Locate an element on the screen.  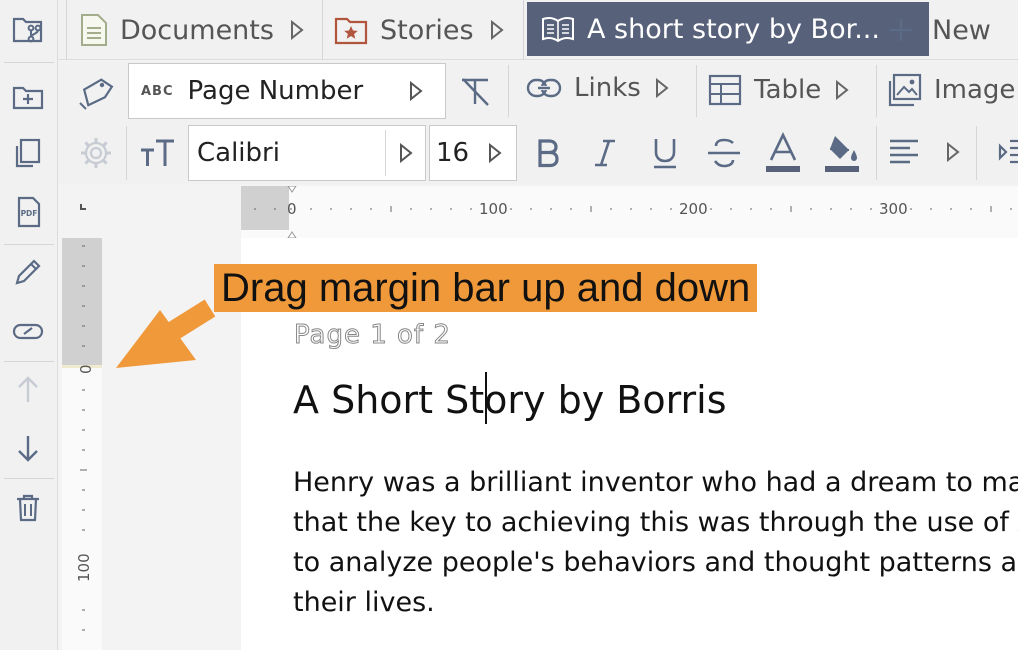
ruler-label-h: 300 is located at coordinates (893, 209).